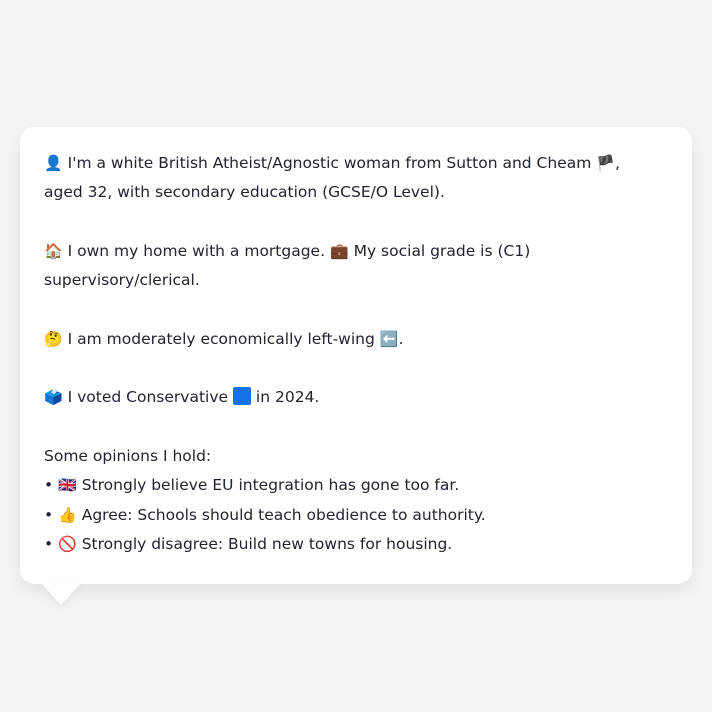 The width and height of the screenshot is (712, 712). I want to click on social-grade-text: My social grade is (C1), so click(442, 250).